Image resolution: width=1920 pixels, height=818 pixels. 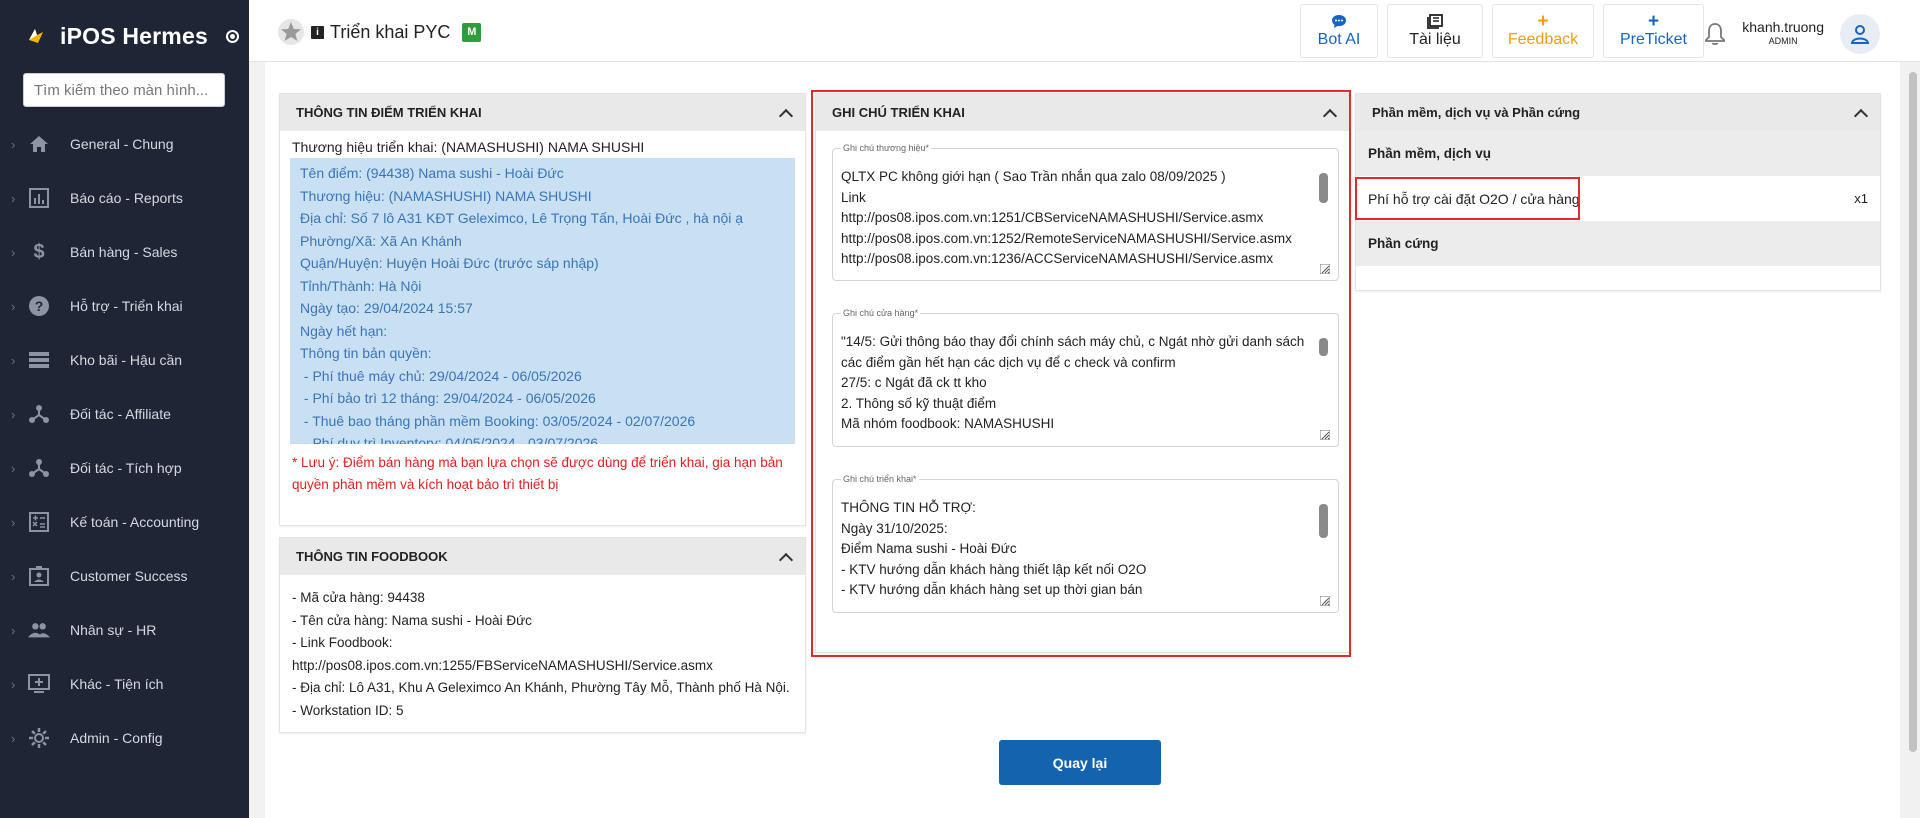 I want to click on person-icon, so click(x=1860, y=34).